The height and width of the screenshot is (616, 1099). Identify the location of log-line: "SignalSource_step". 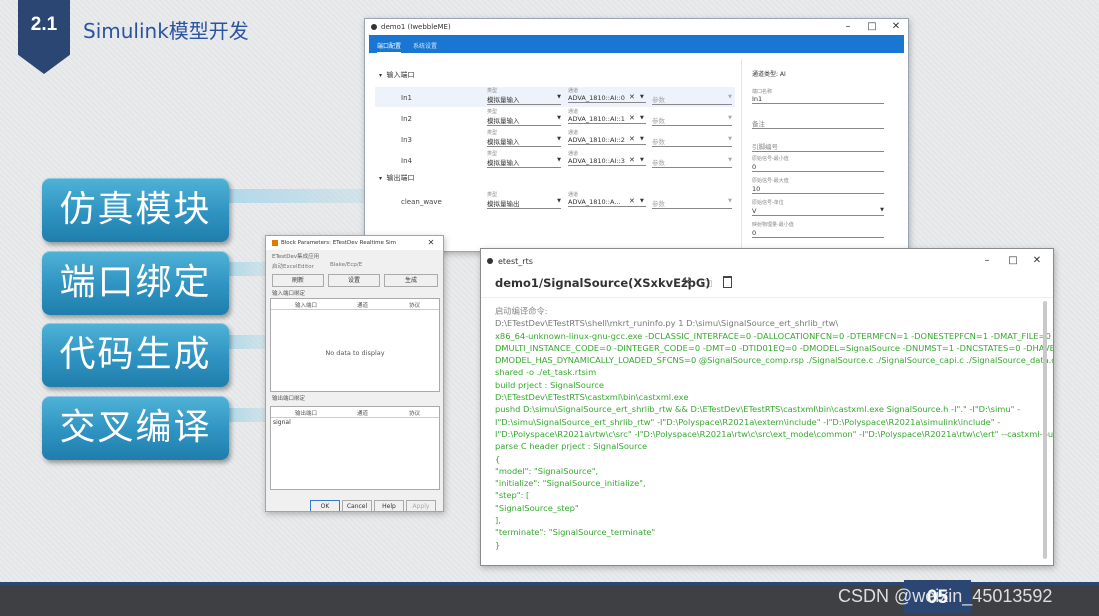
(537, 507).